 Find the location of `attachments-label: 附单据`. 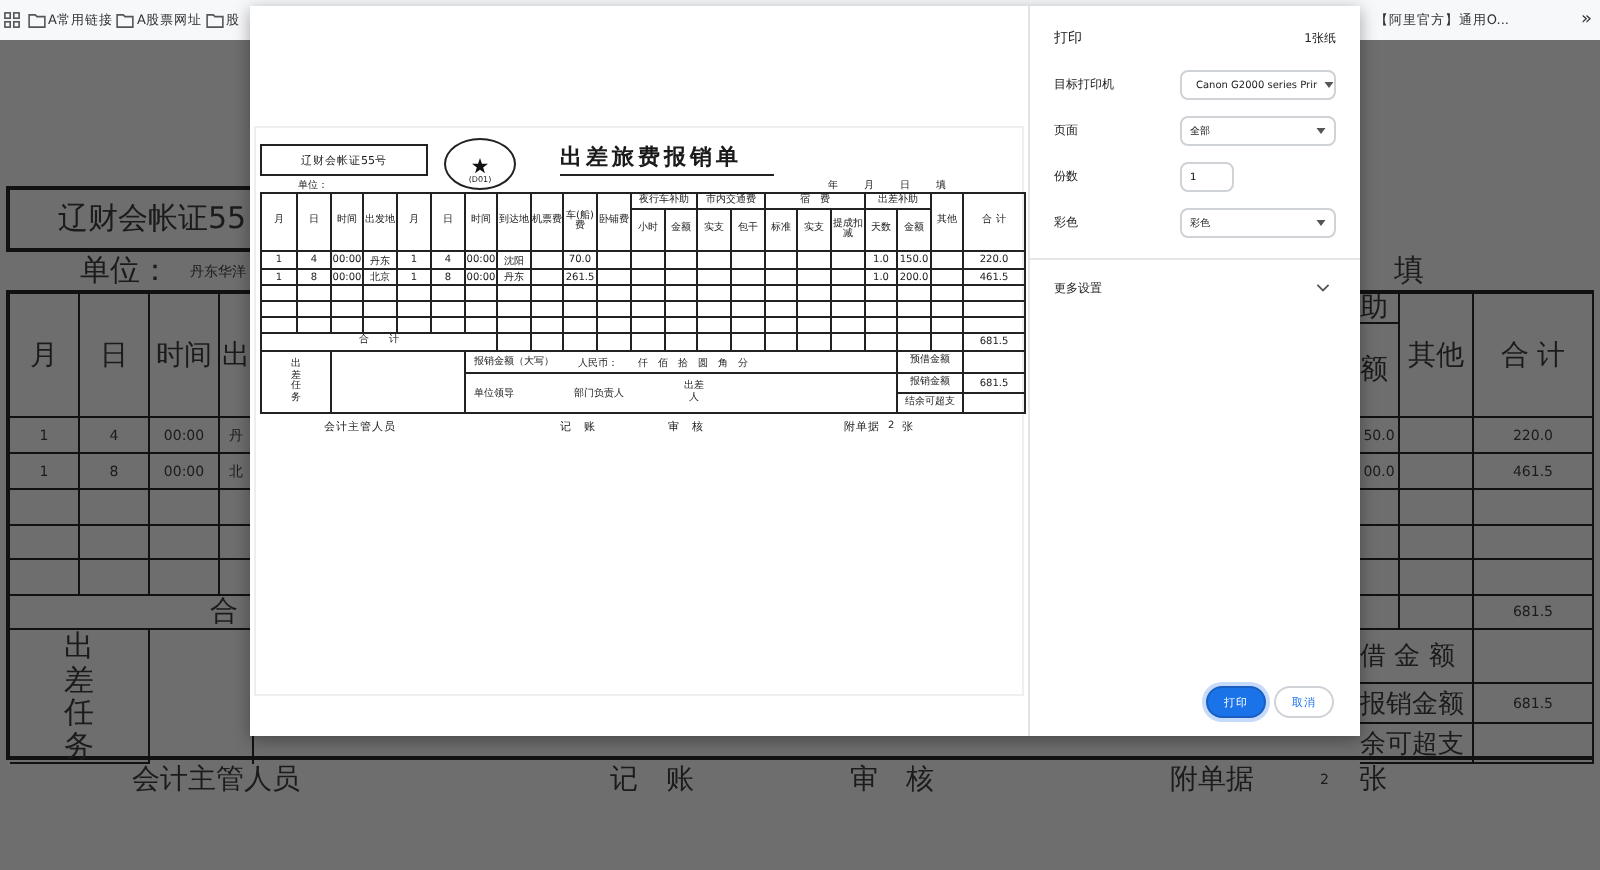

attachments-label: 附单据 is located at coordinates (1212, 780).